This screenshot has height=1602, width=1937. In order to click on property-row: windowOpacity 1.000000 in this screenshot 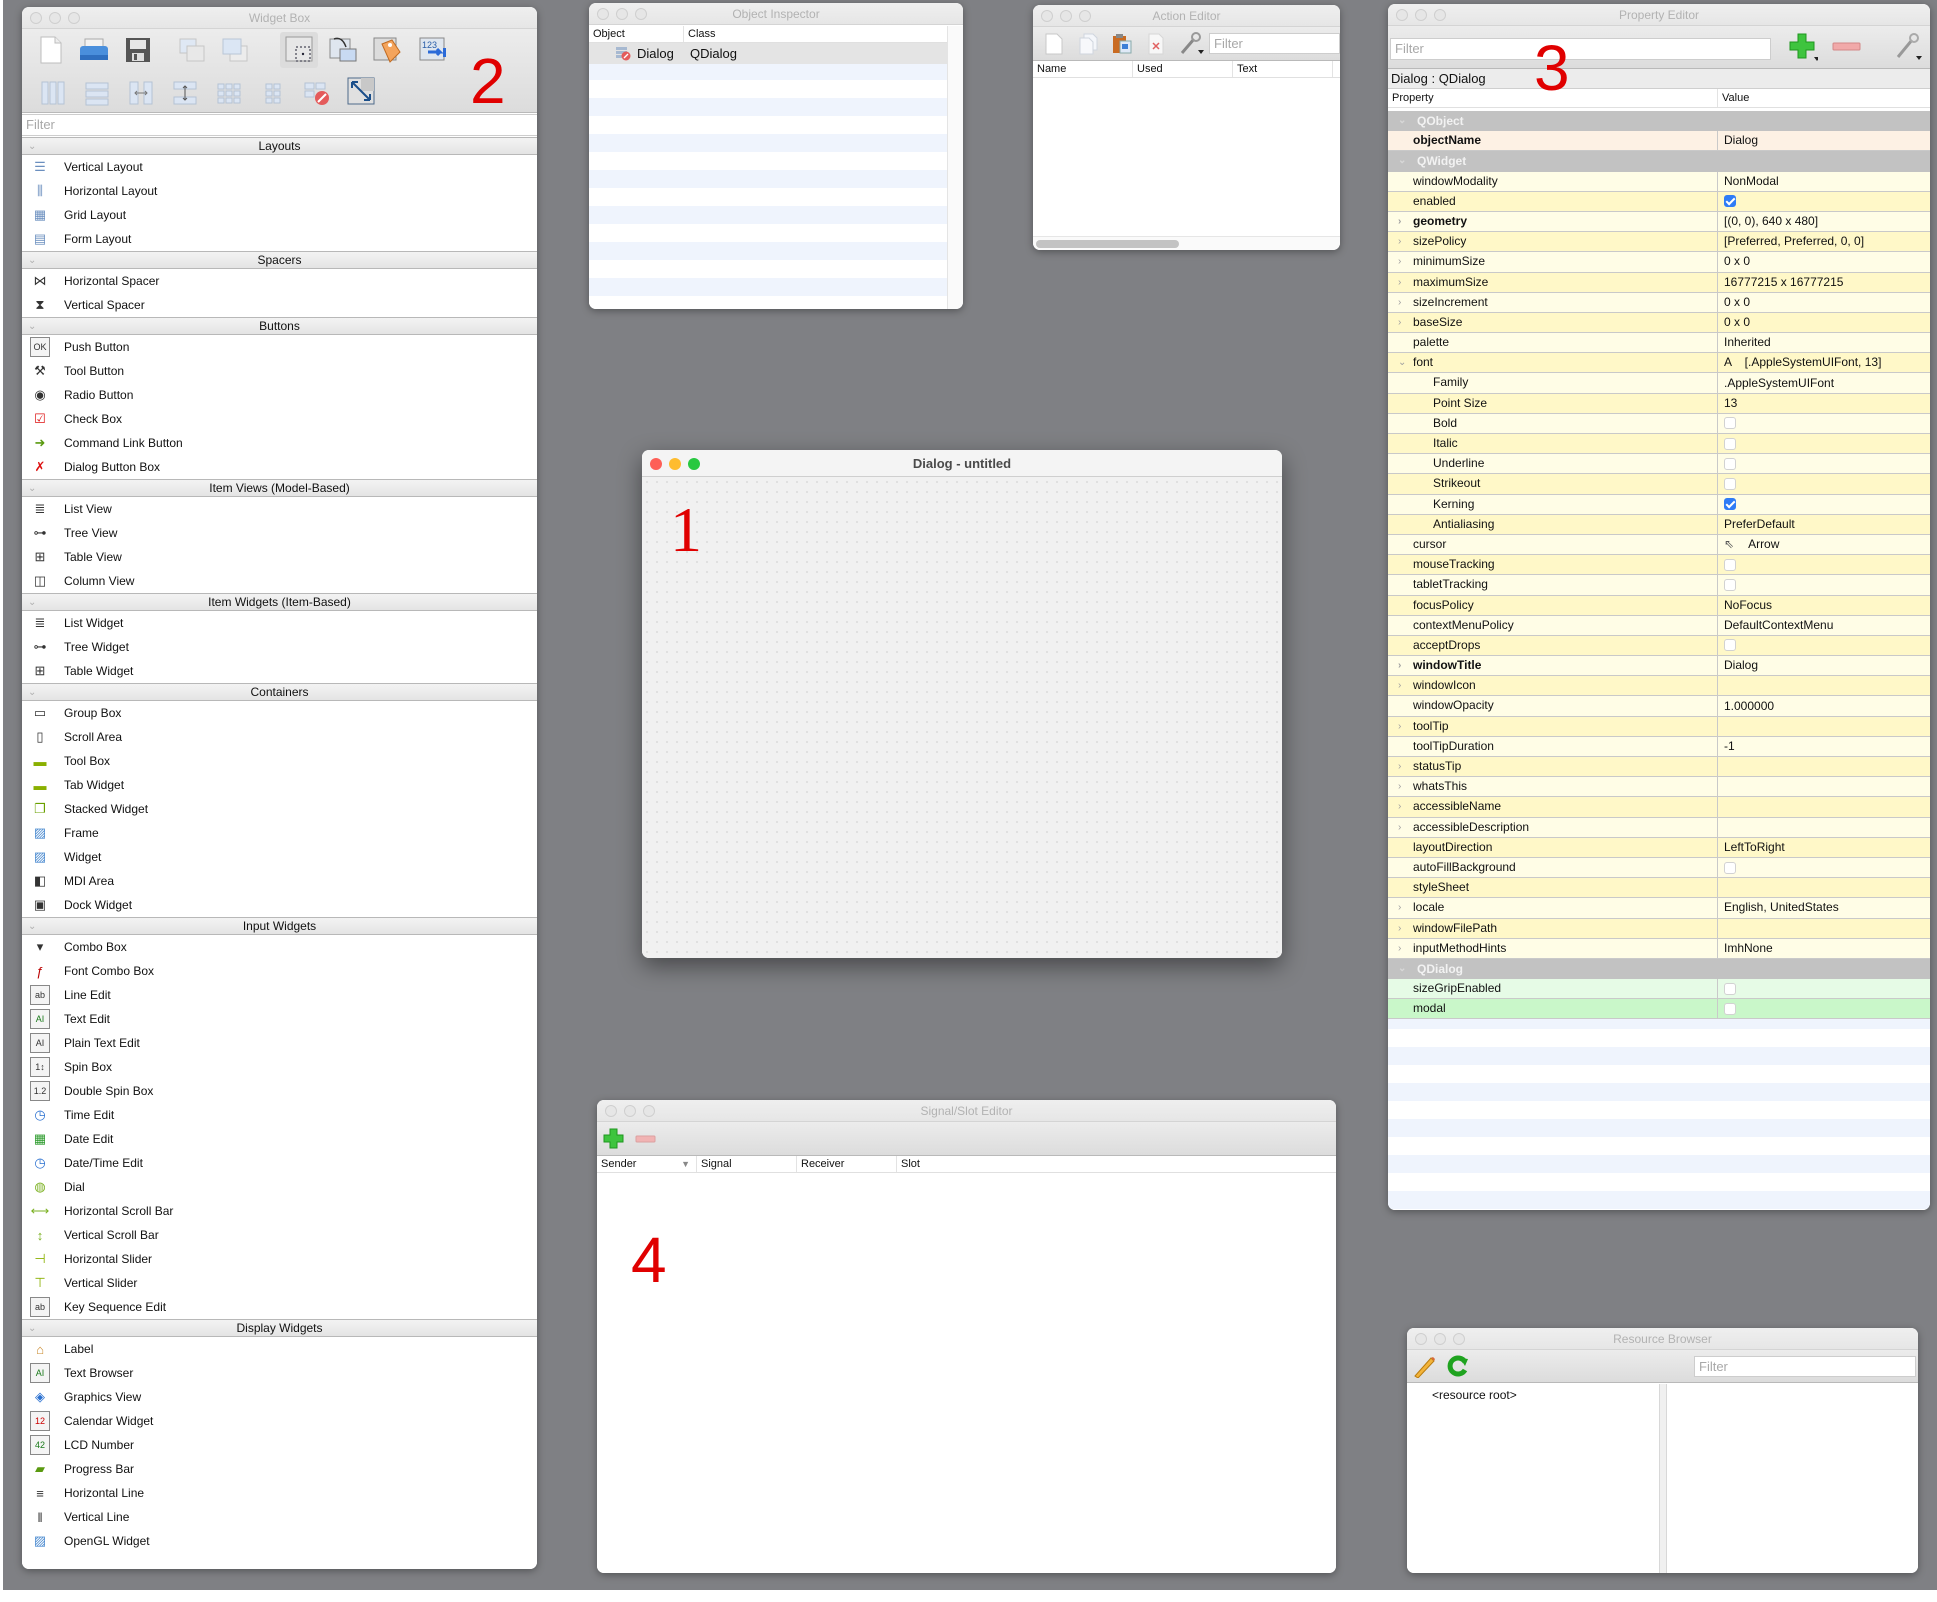, I will do `click(1659, 706)`.